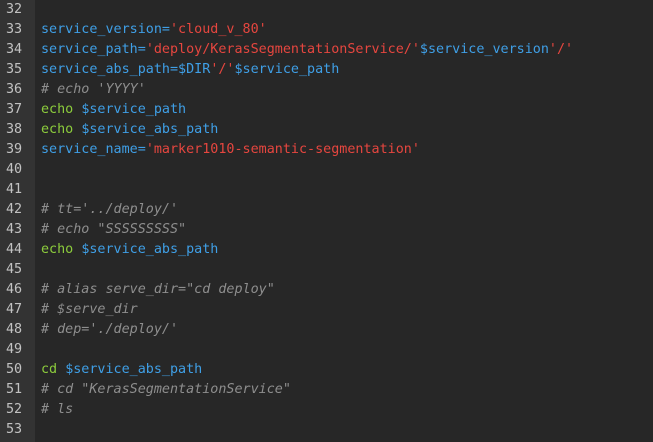  What do you see at coordinates (14, 109) in the screenshot?
I see `line-number: 37` at bounding box center [14, 109].